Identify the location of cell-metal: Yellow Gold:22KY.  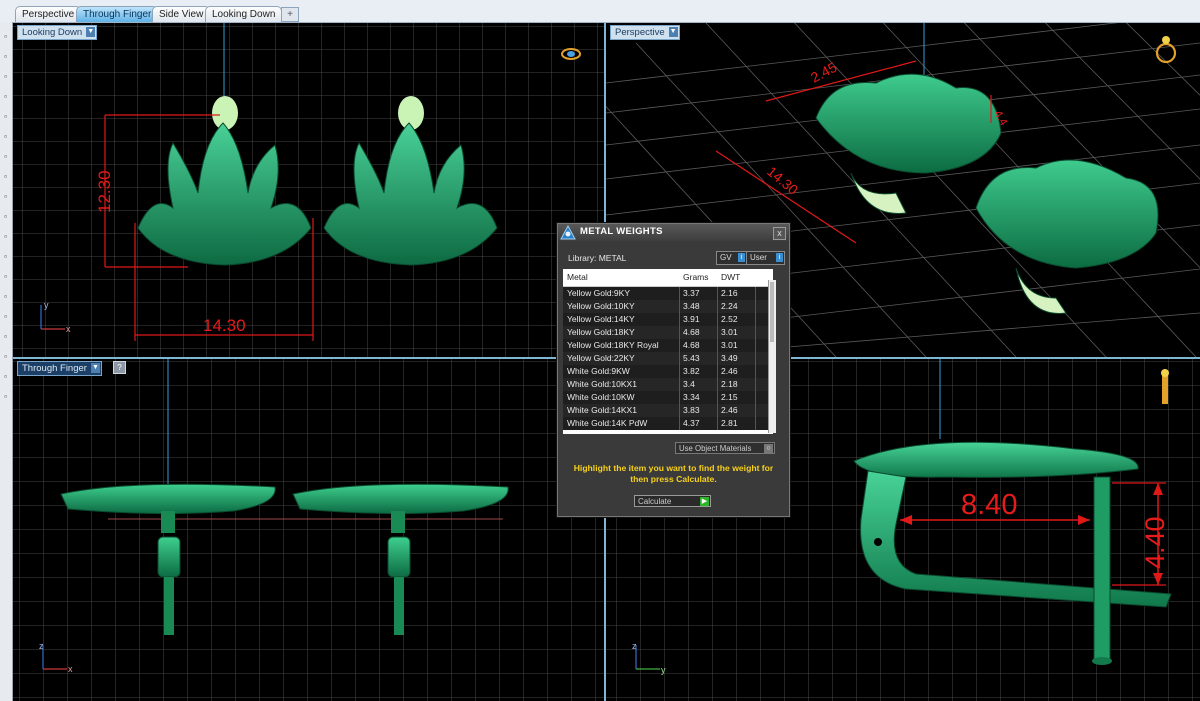
(601, 358).